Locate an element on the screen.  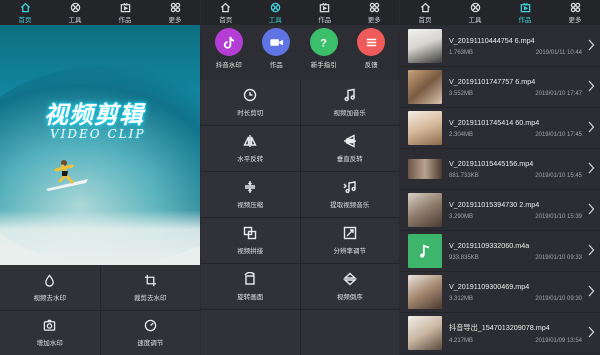
file-size: 933.835KB is located at coordinates (464, 258).